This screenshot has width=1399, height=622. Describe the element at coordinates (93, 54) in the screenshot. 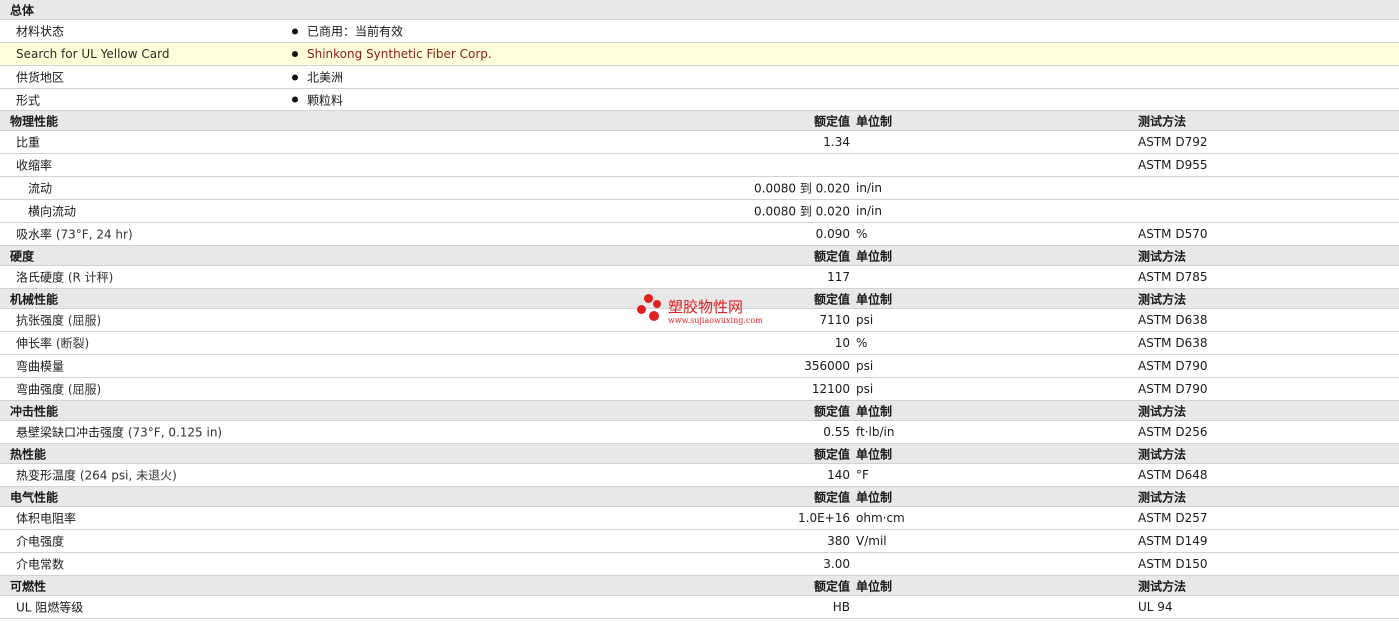

I see `ul-yellow-card-label: Search for UL Yellow Card` at that location.